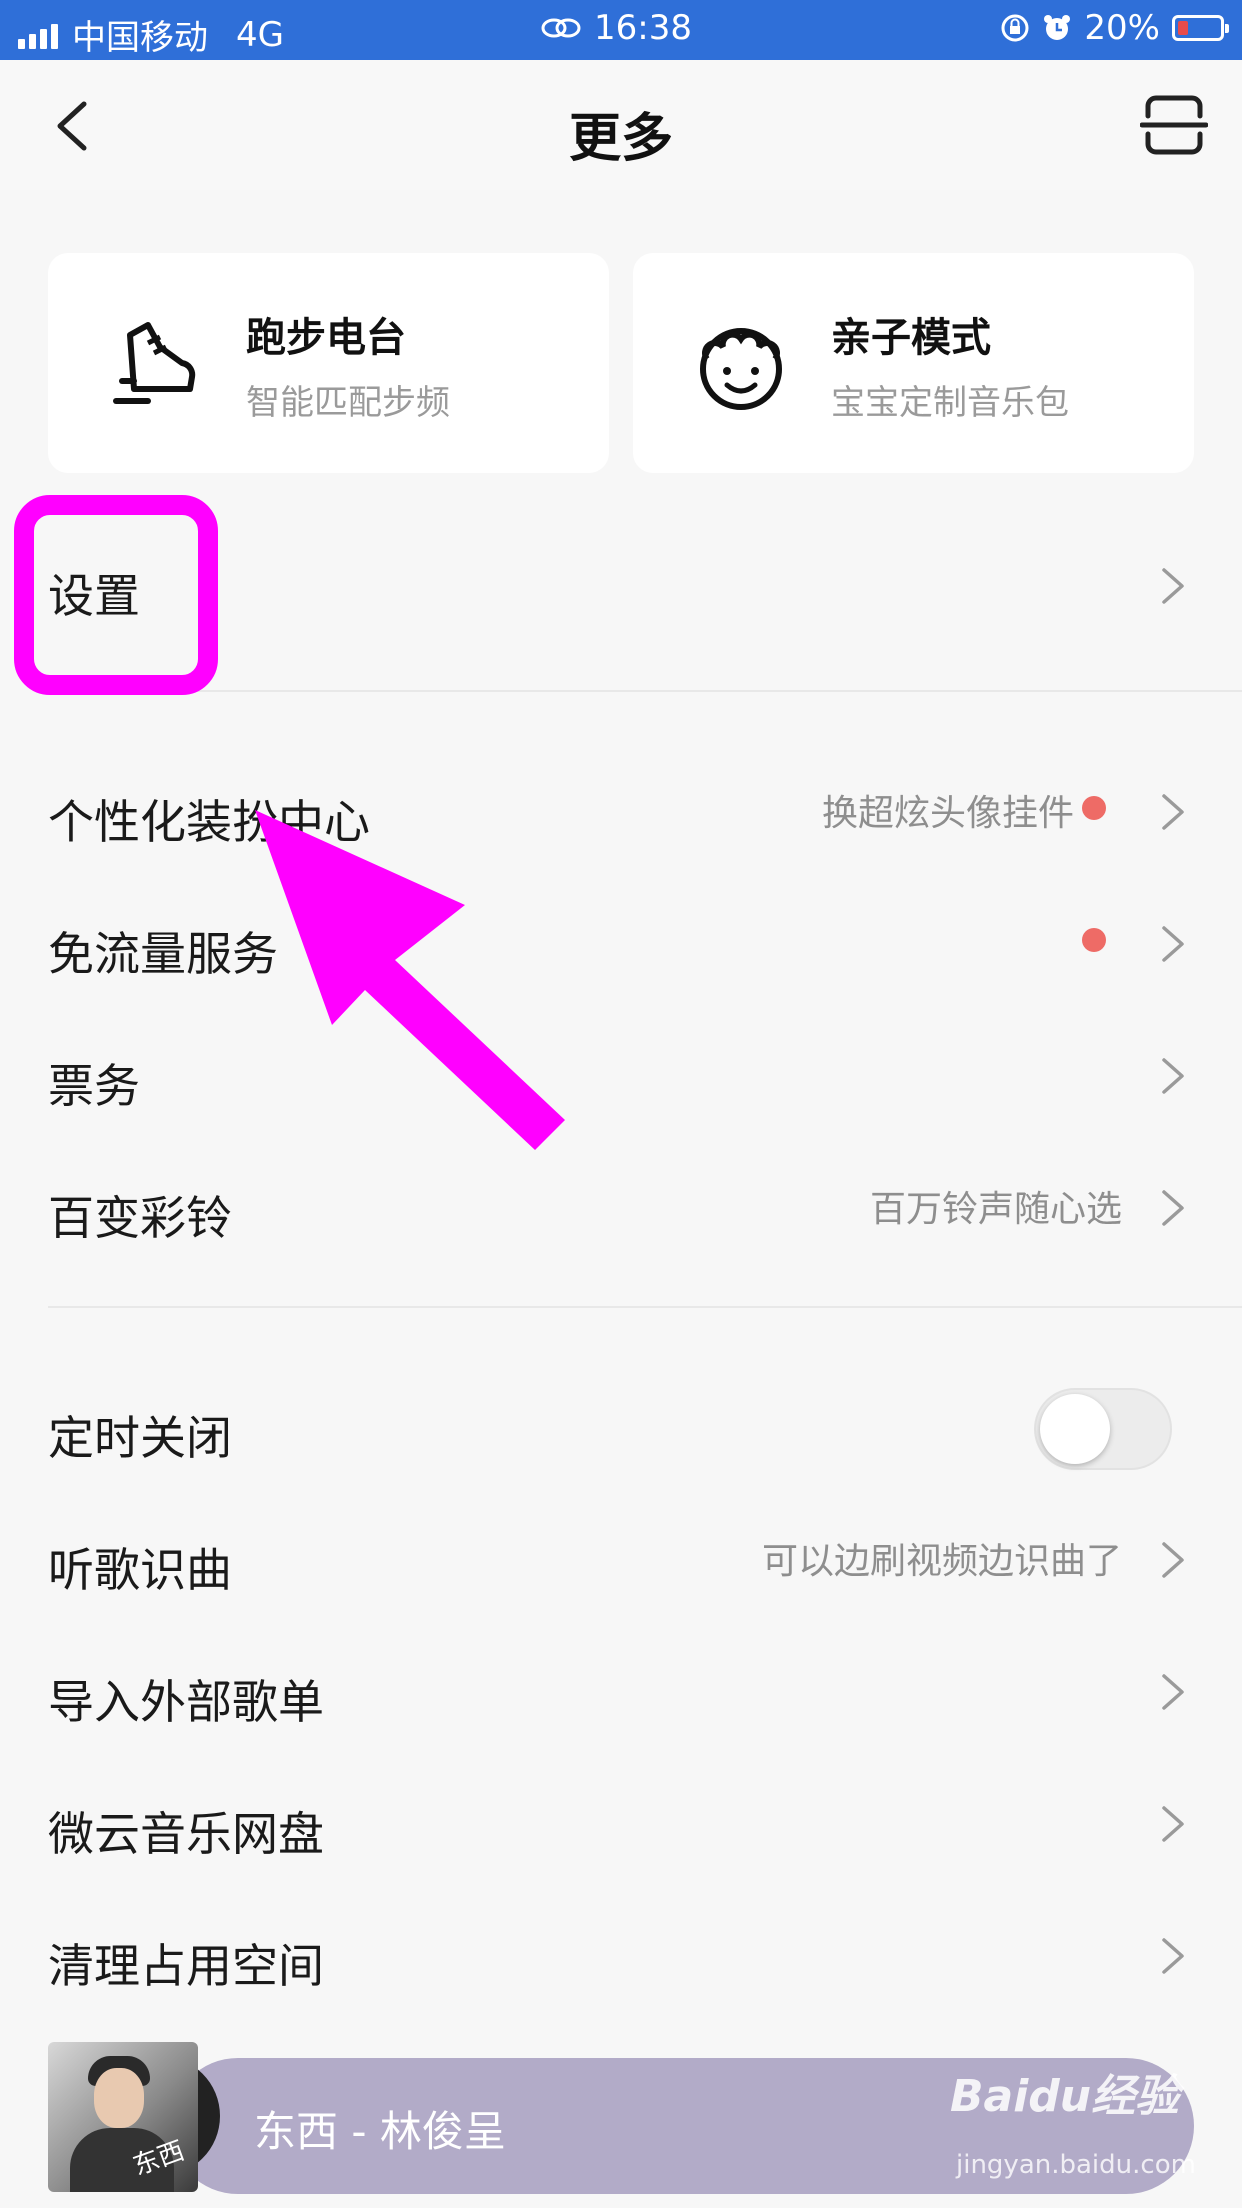 This screenshot has width=1242, height=2208. I want to click on link-icon, so click(561, 28).